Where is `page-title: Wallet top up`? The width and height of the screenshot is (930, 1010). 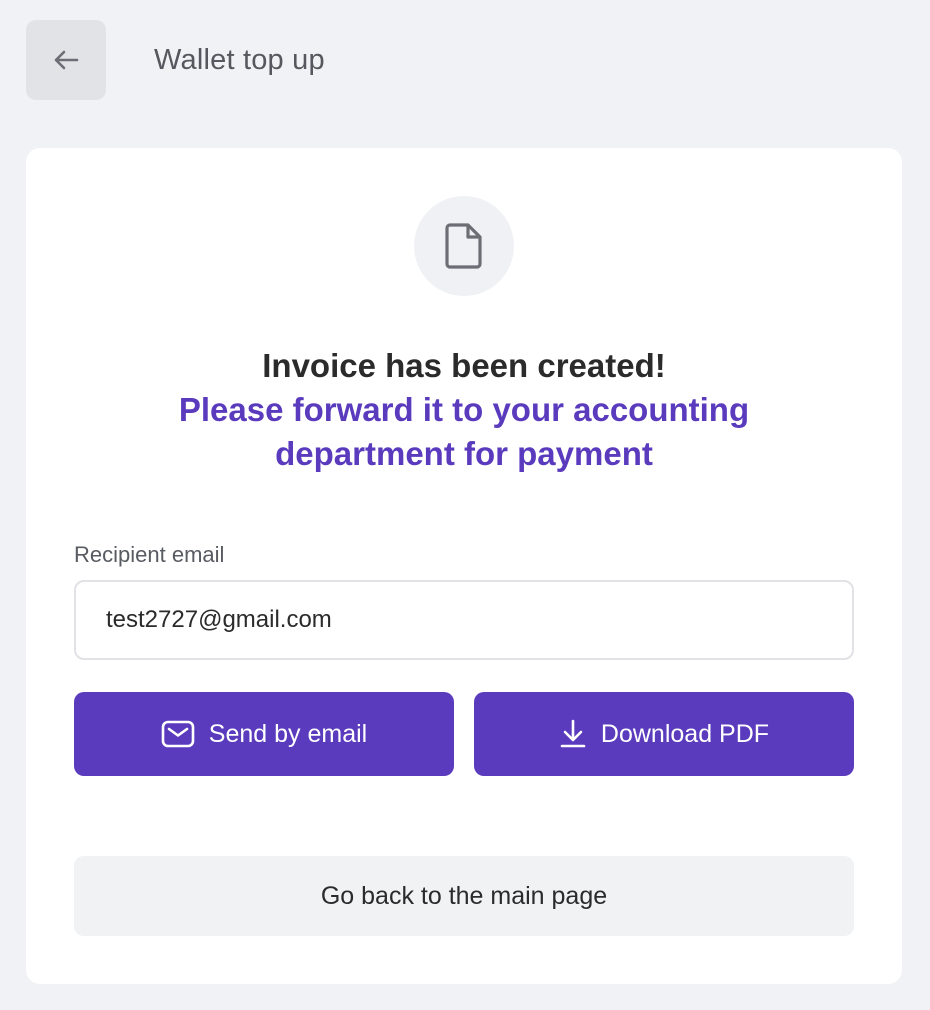 page-title: Wallet top up is located at coordinates (239, 59).